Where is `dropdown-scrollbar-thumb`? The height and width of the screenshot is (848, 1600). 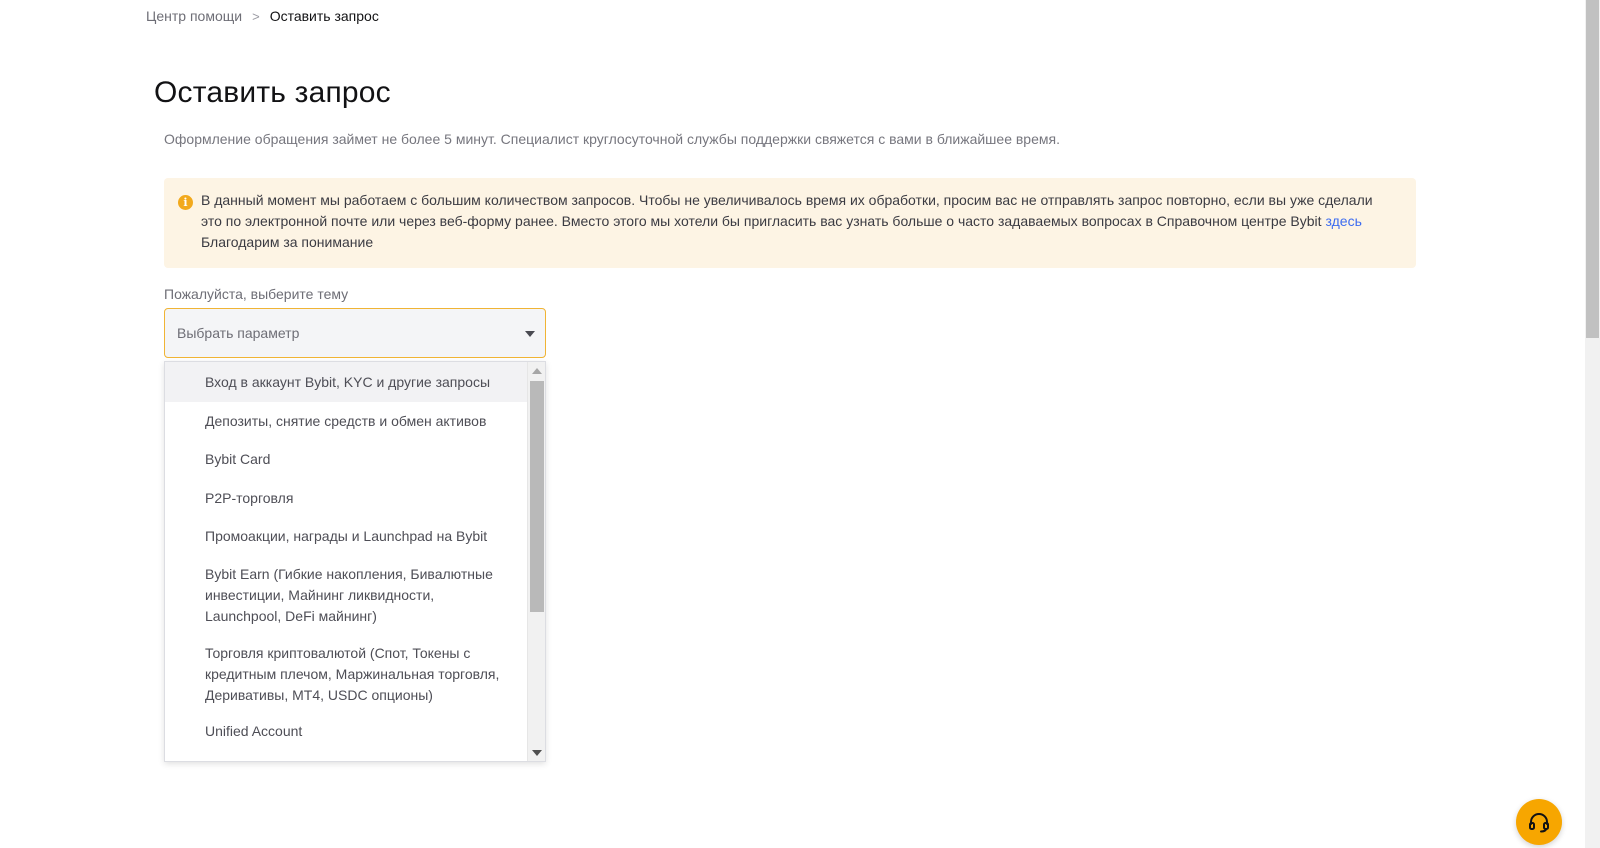 dropdown-scrollbar-thumb is located at coordinates (537, 496).